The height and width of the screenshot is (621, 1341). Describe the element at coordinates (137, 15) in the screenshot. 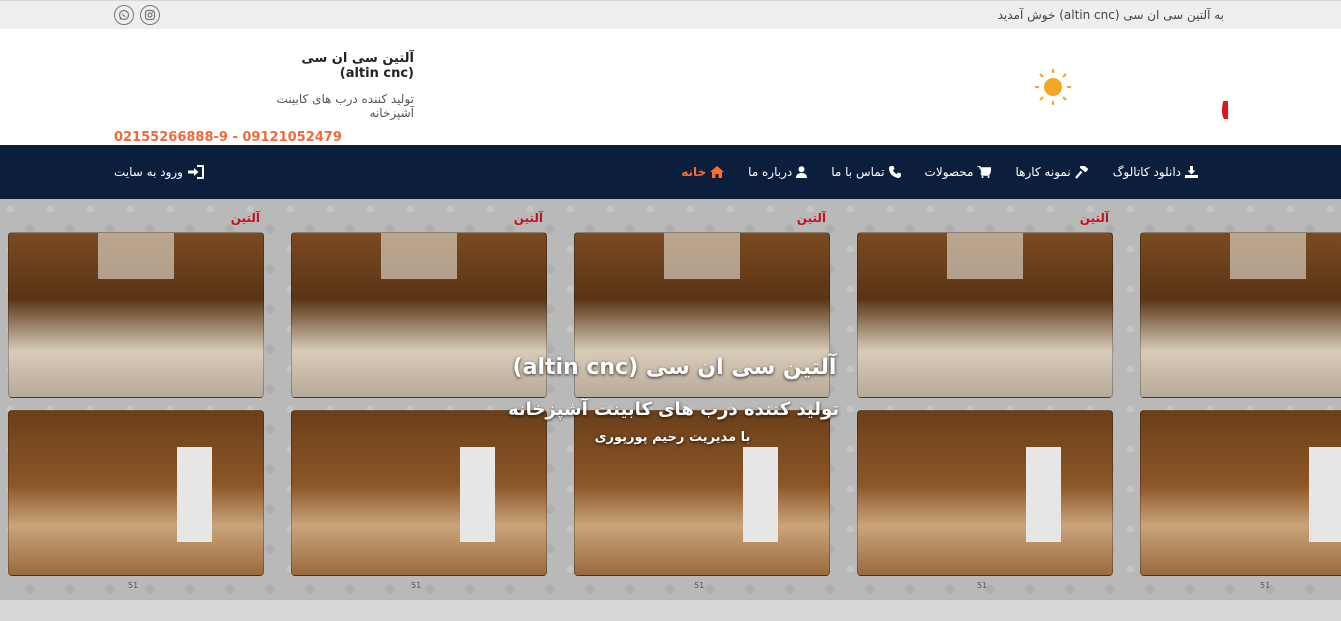

I see `social-links` at that location.